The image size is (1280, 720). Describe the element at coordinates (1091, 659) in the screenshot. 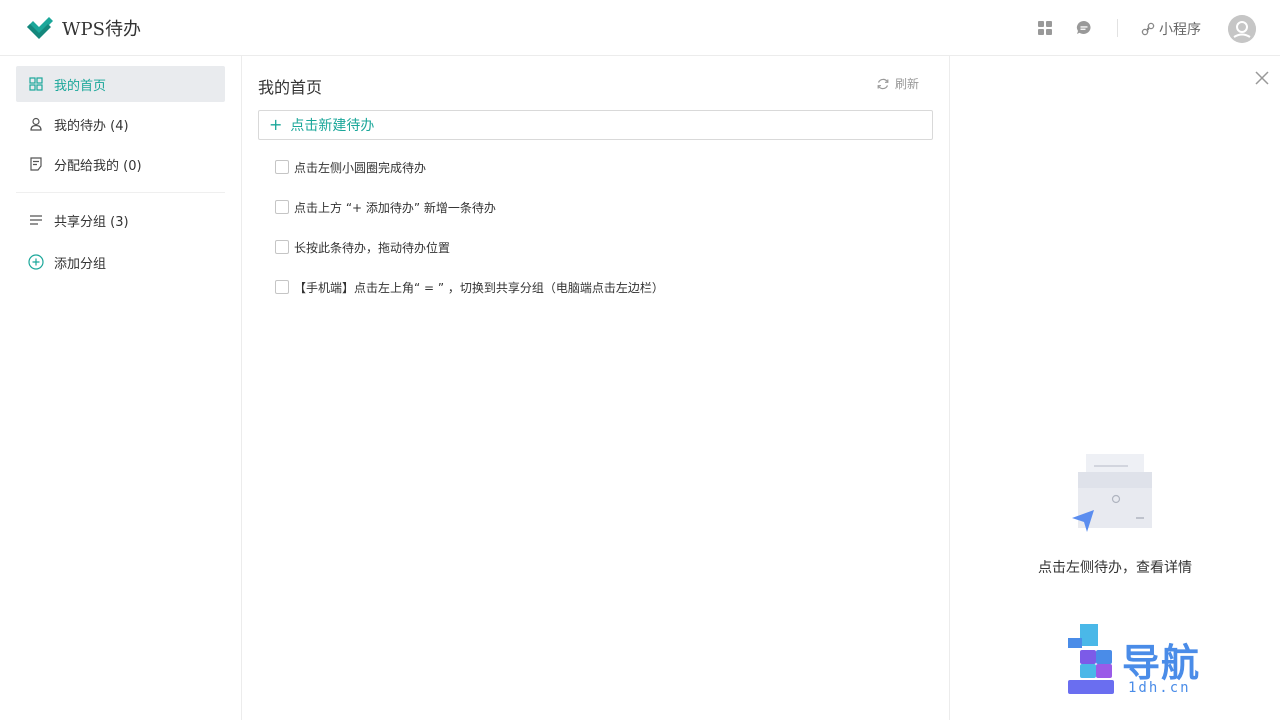

I see `watermark-badge-icon` at that location.